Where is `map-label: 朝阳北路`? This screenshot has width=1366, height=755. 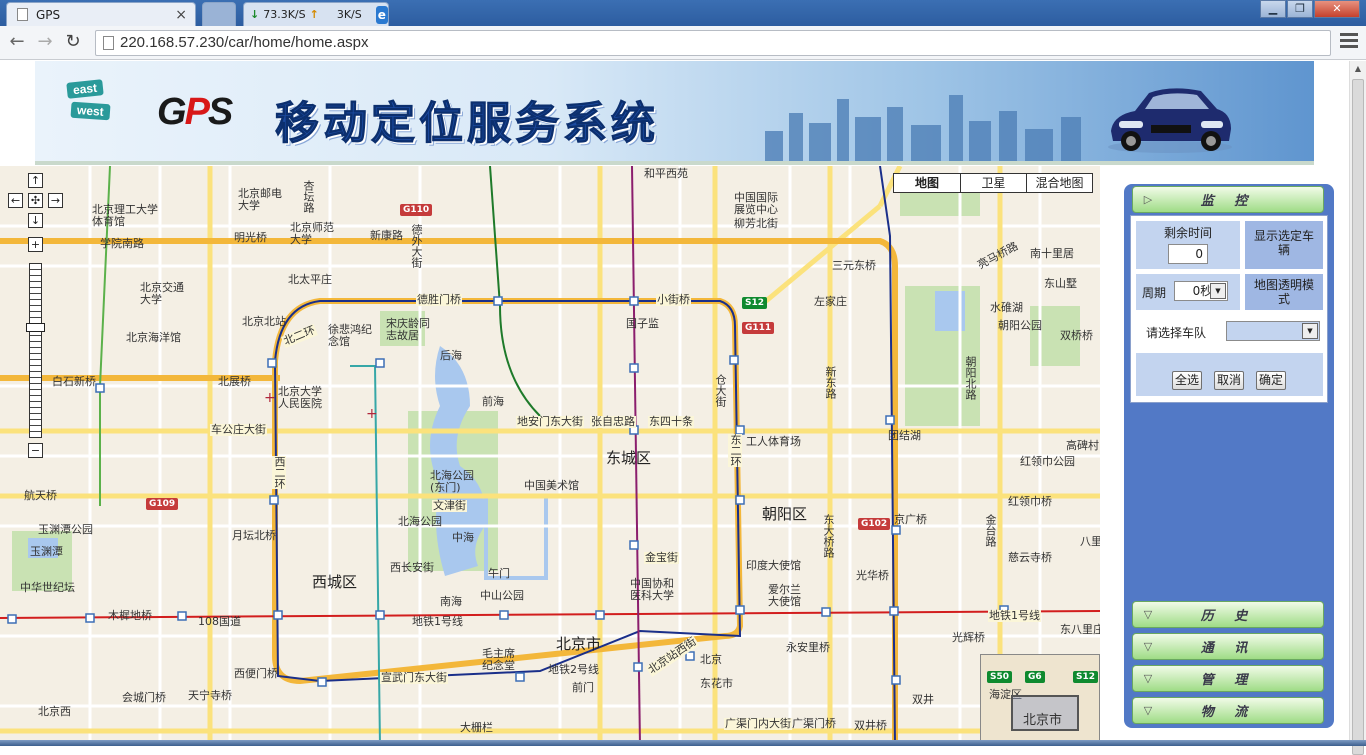
map-label: 朝阳北路 is located at coordinates (970, 378).